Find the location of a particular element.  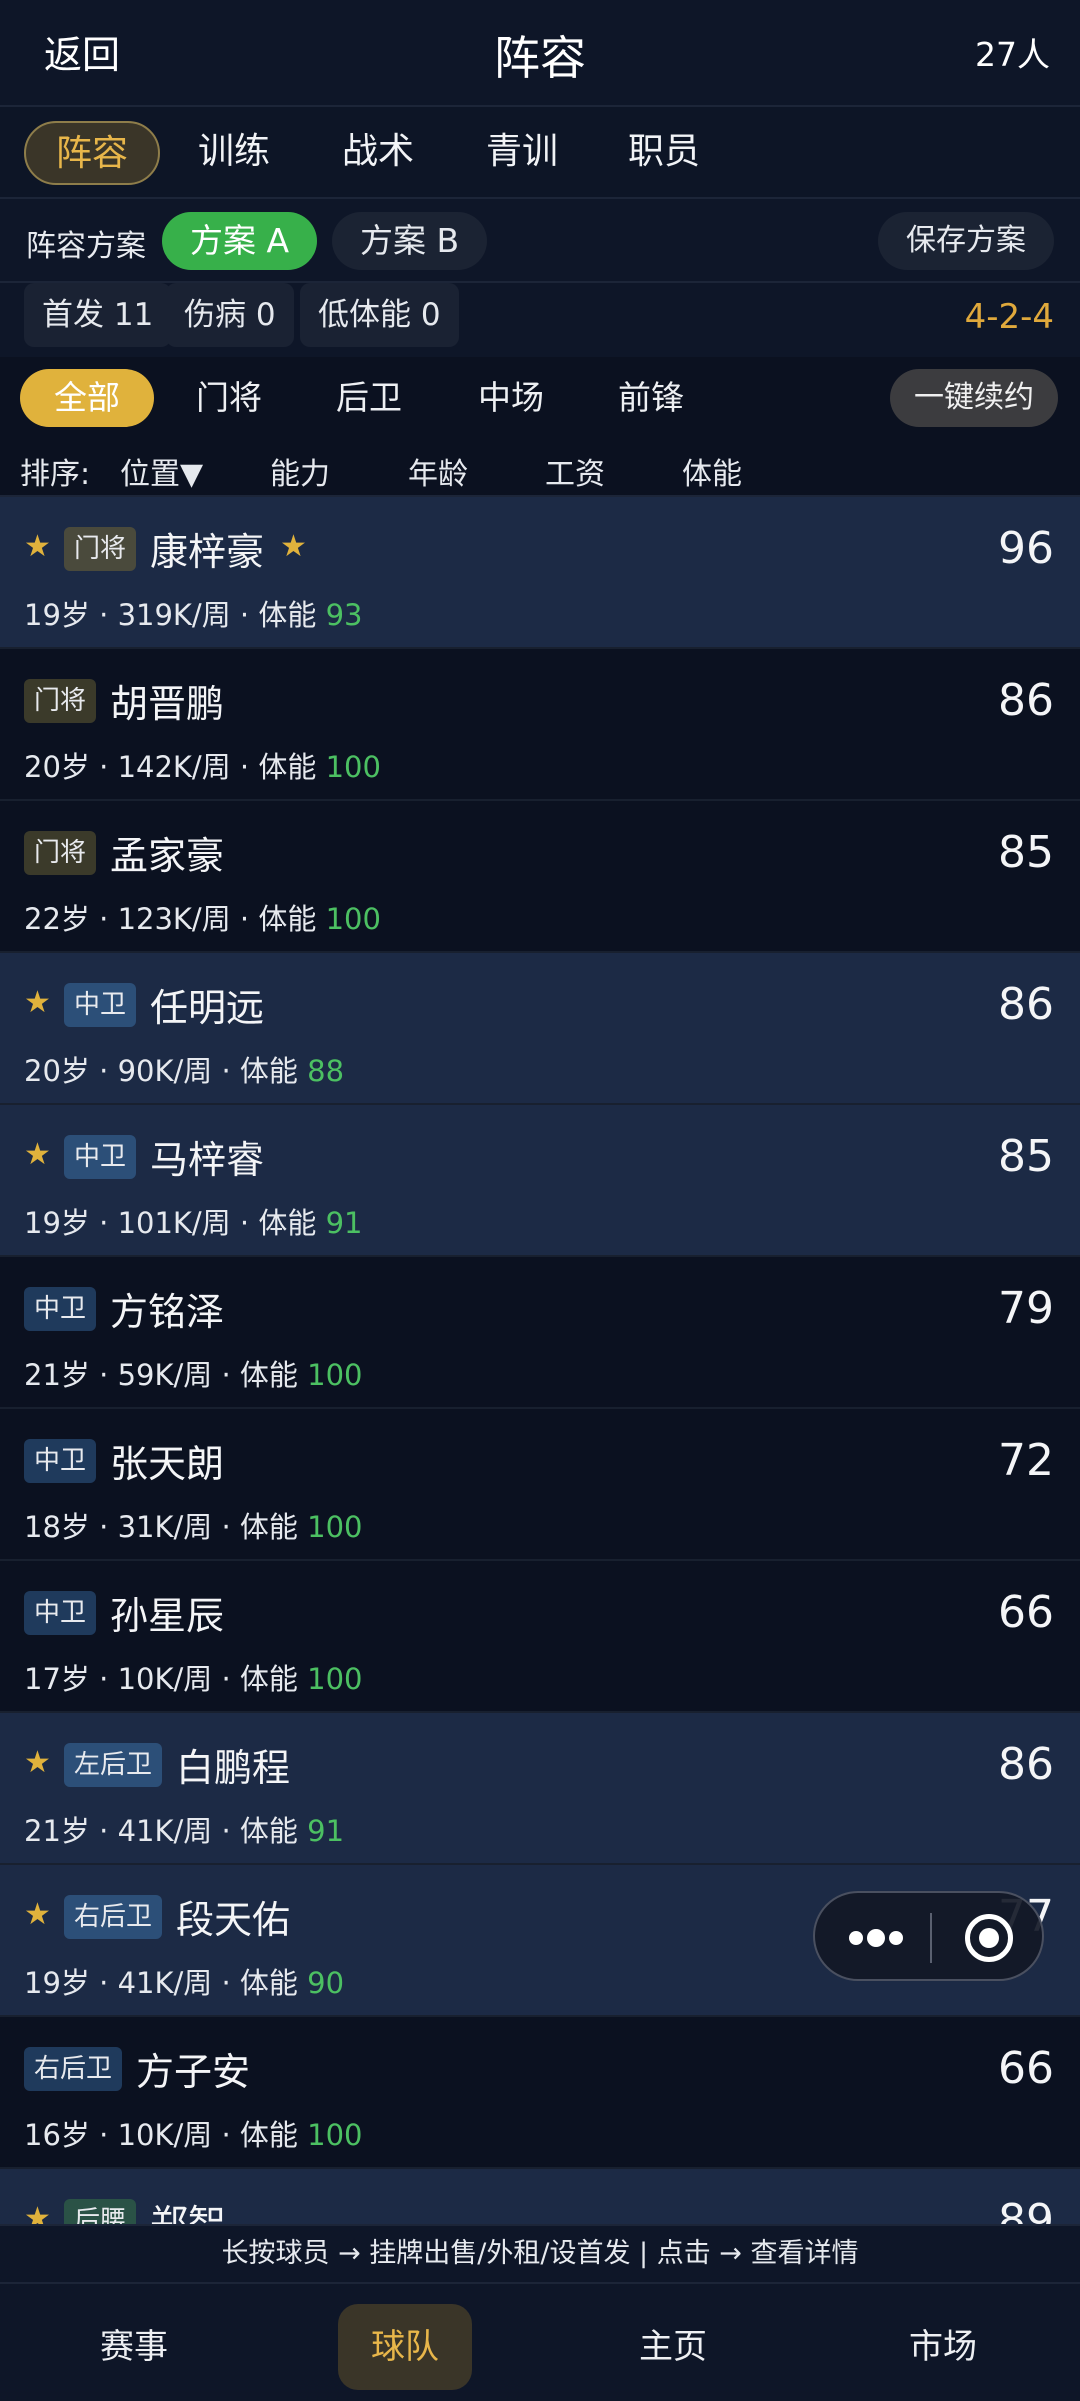

filter-defender: 后卫 is located at coordinates (369, 398).